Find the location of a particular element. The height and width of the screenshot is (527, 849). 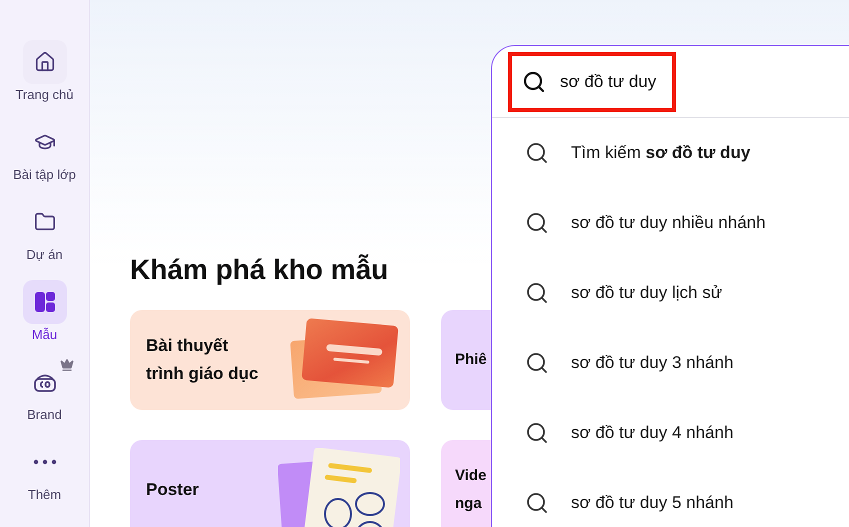

home-icon is located at coordinates (45, 62).